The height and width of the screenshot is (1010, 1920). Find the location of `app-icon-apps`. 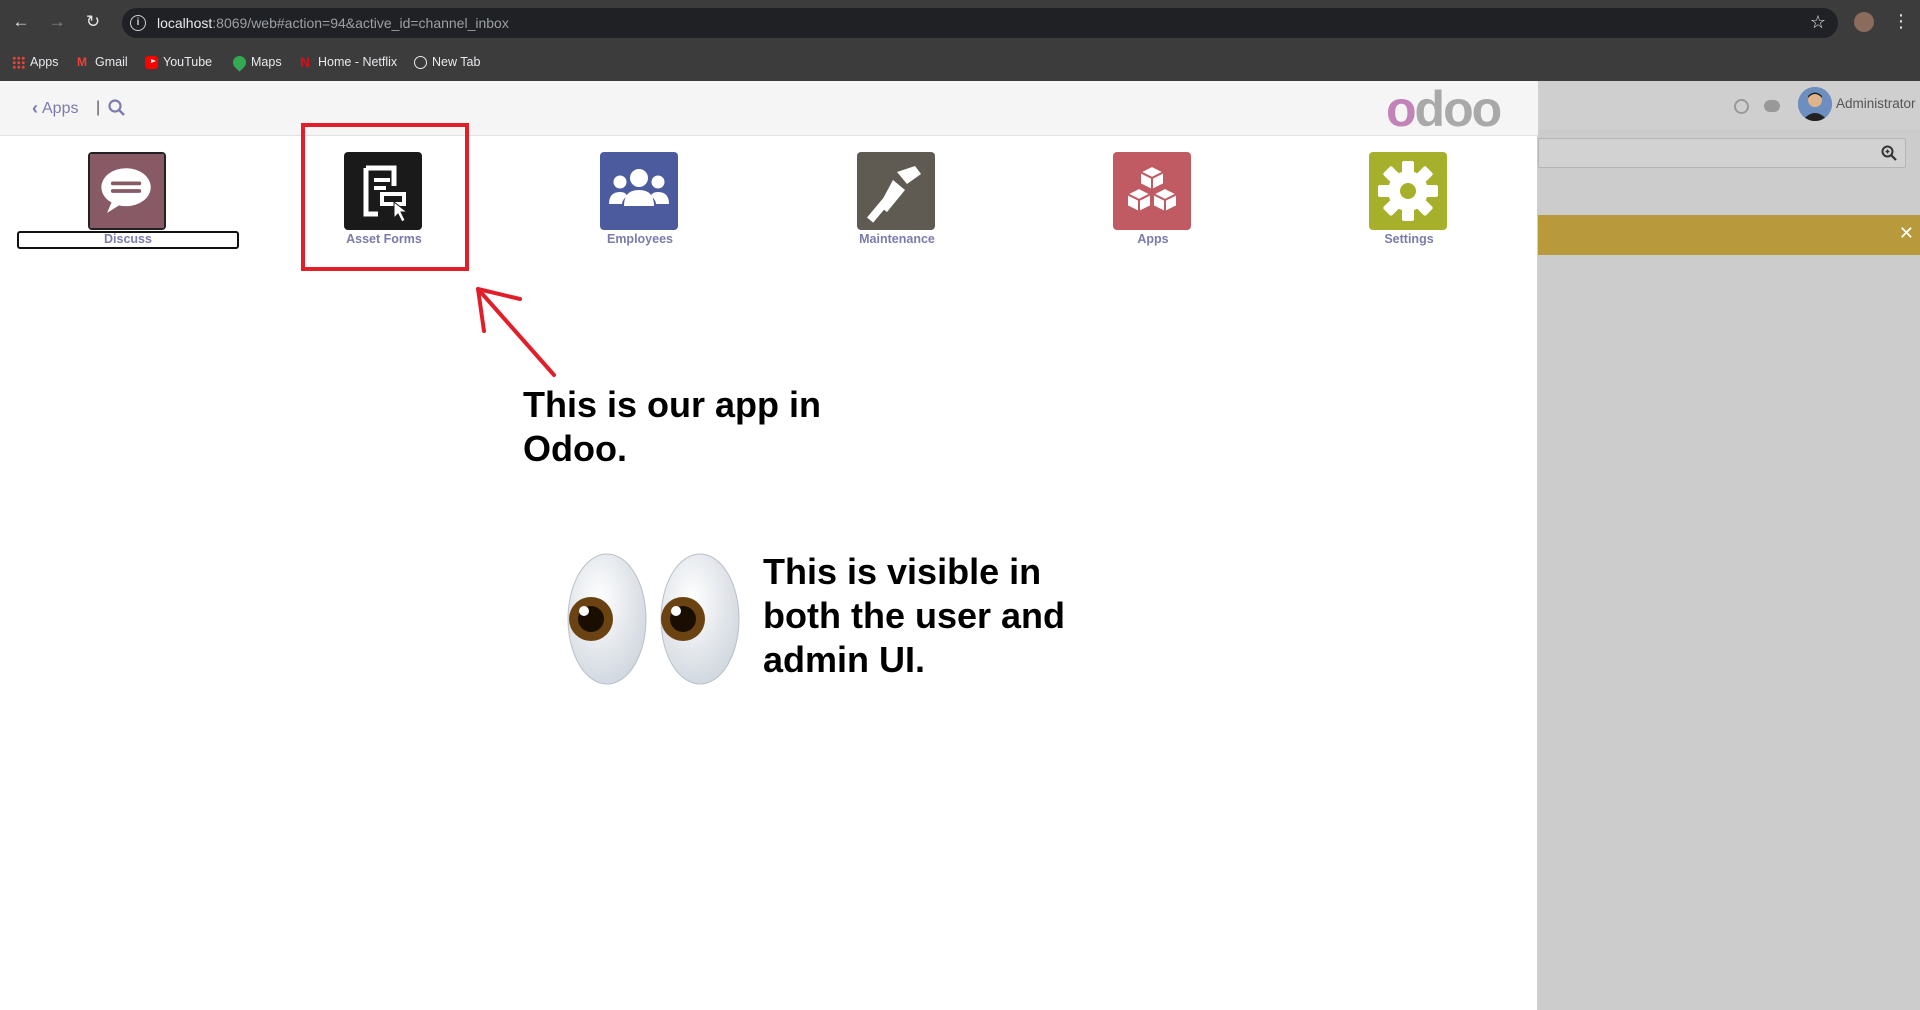

app-icon-apps is located at coordinates (1152, 191).